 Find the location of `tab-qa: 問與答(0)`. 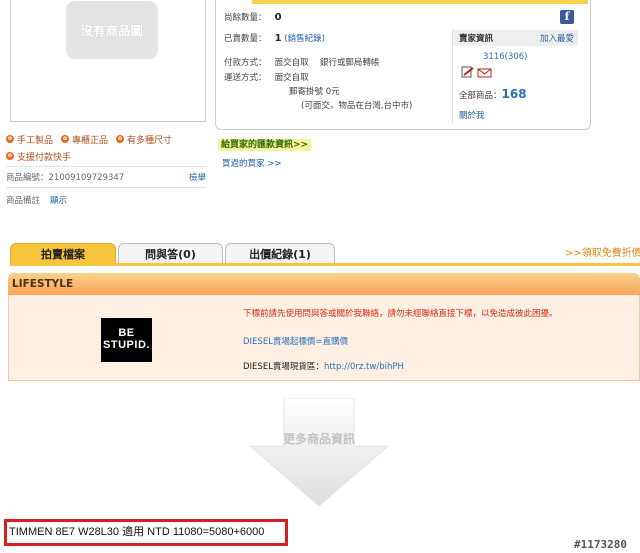

tab-qa: 問與答(0) is located at coordinates (170, 253).